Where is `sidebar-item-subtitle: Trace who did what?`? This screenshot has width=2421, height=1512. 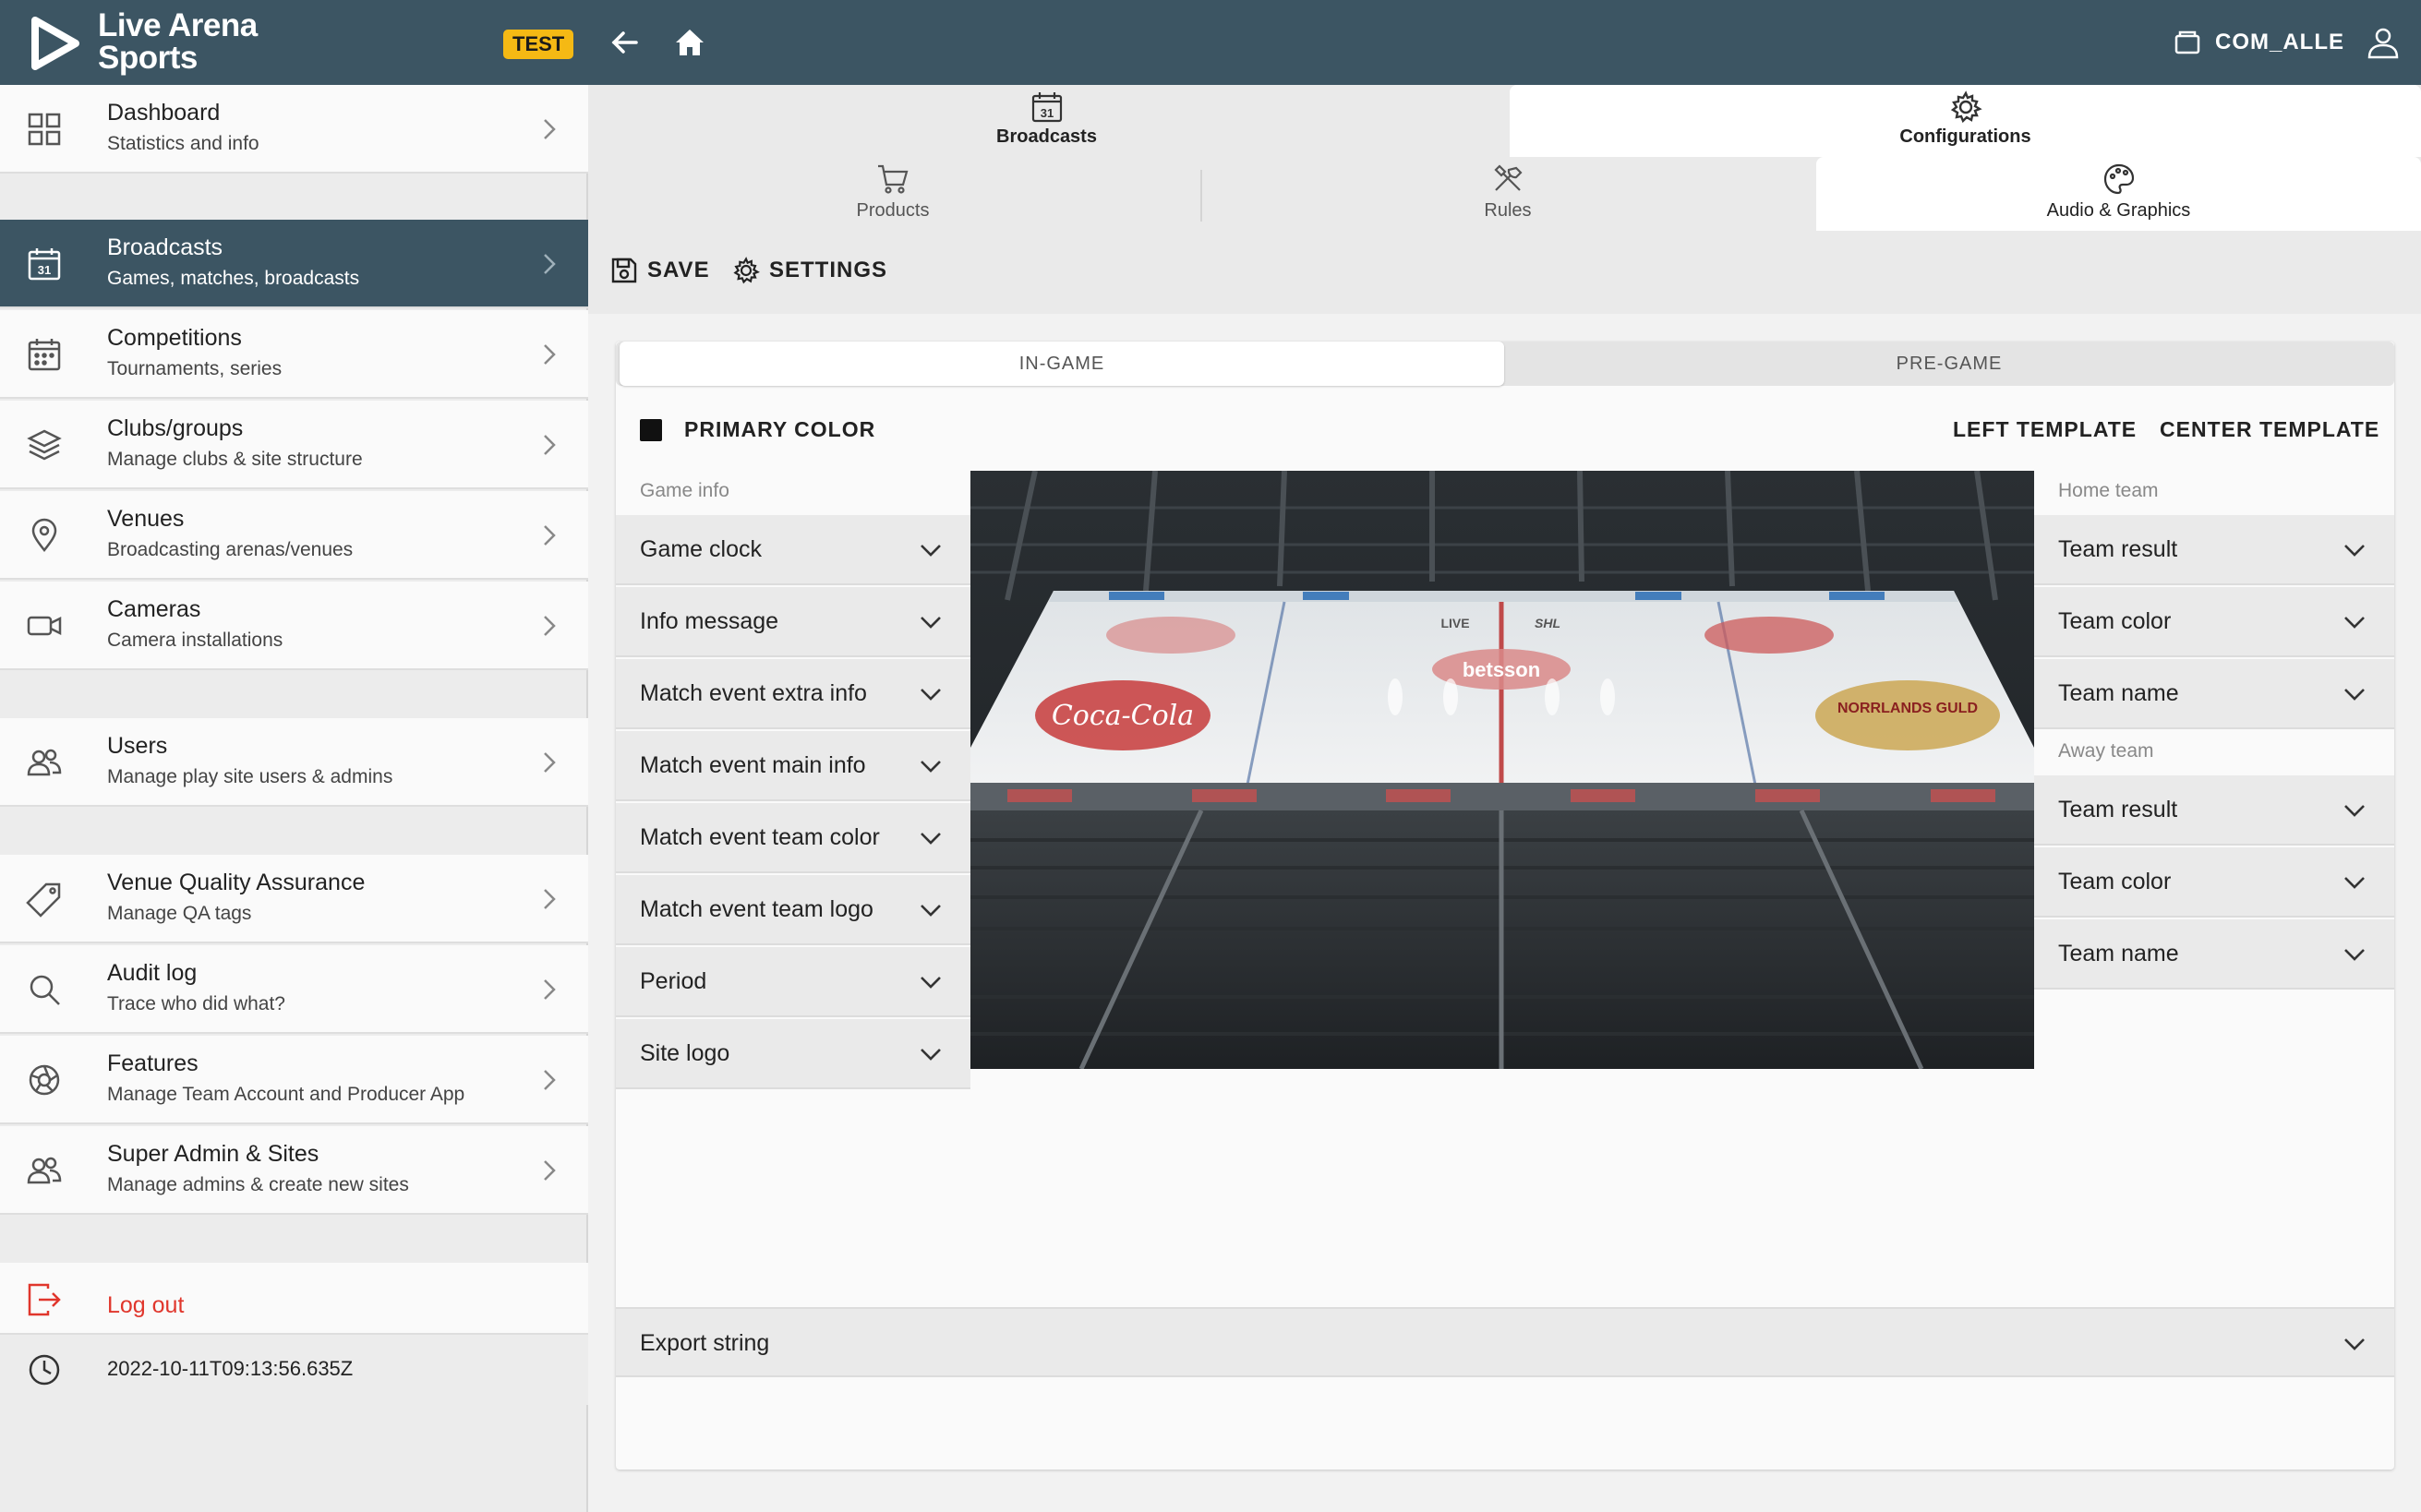
sidebar-item-subtitle: Trace who did what? is located at coordinates (196, 1003).